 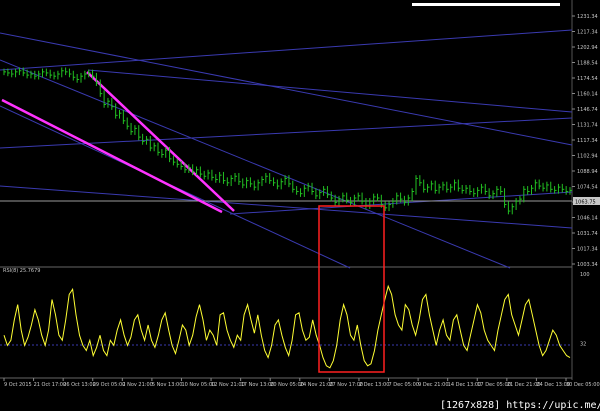 What do you see at coordinates (374, 385) in the screenshot?
I see `time-tick-label: 2 Dec 13:00` at bounding box center [374, 385].